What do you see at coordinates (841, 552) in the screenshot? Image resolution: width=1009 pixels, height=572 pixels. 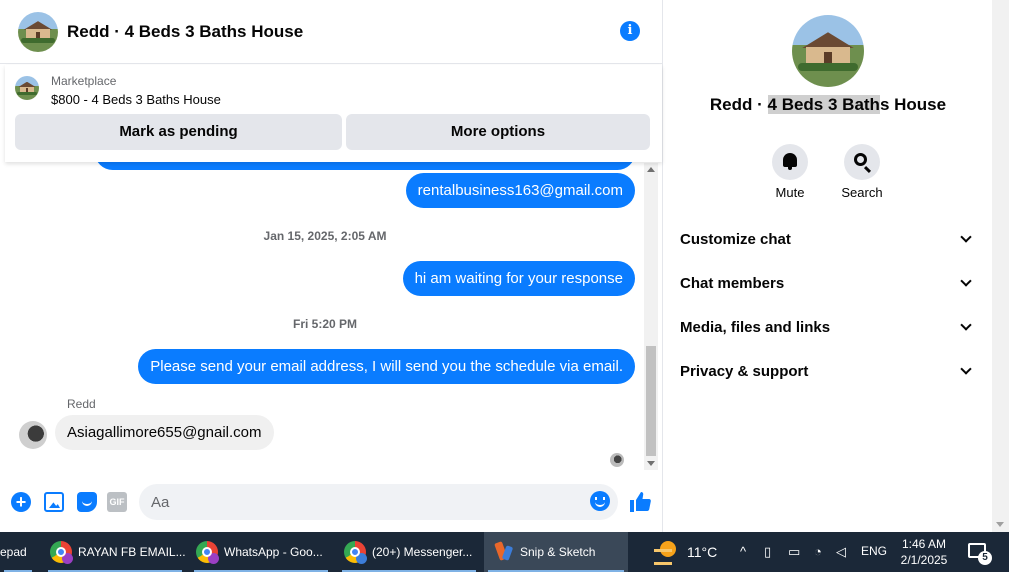 I see `volume-icon: ◁` at bounding box center [841, 552].